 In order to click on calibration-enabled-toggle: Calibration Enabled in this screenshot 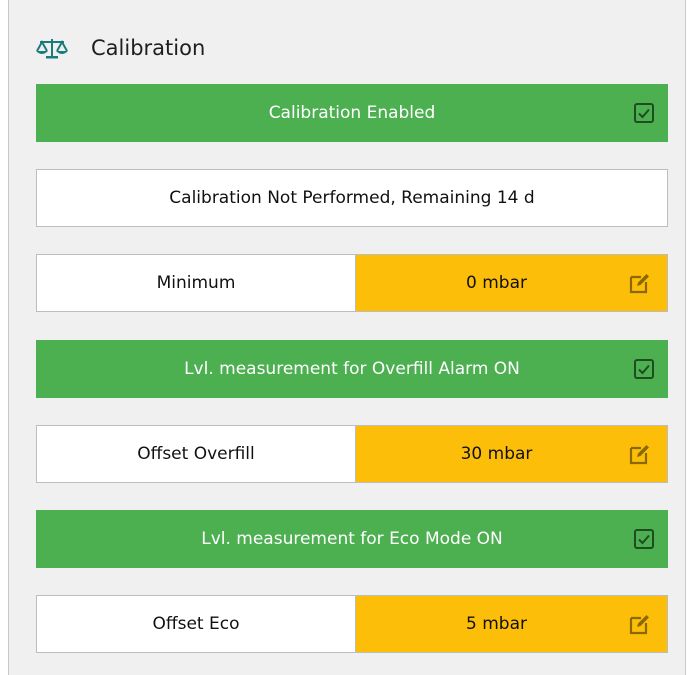, I will do `click(352, 113)`.